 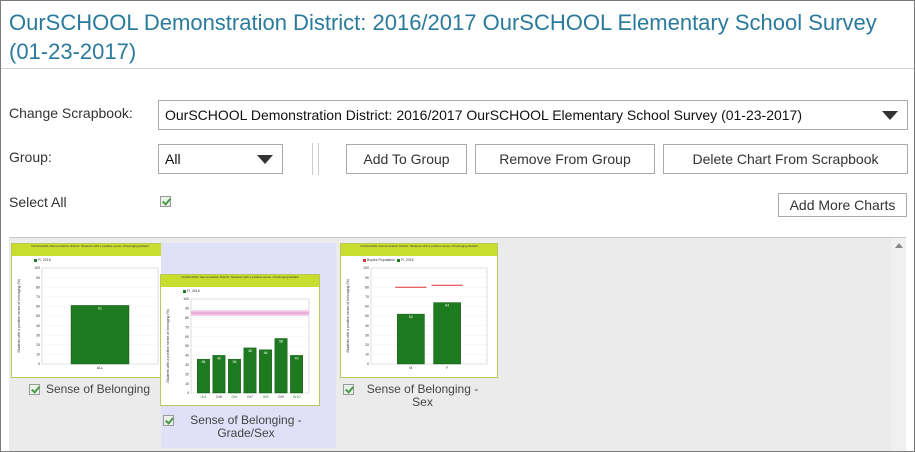 I want to click on bar-value-label: 64, so click(x=447, y=306).